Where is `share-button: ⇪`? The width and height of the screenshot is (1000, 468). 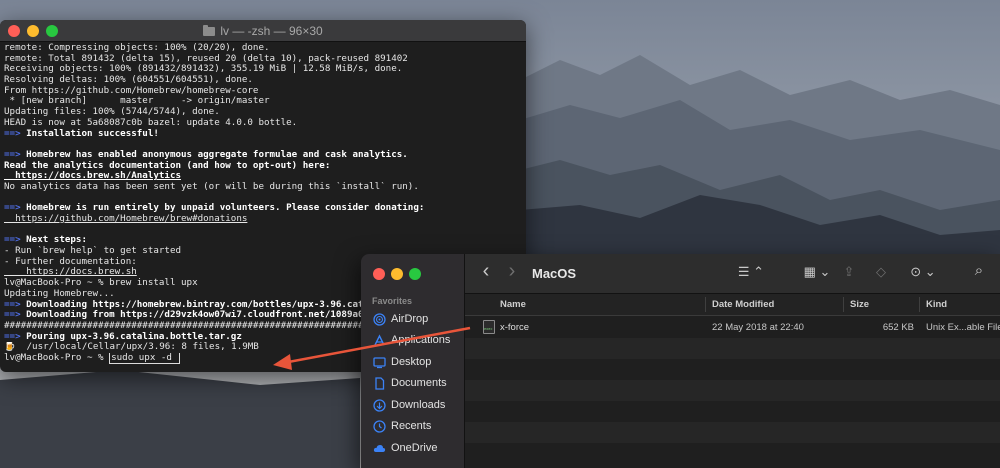 share-button: ⇪ is located at coordinates (849, 274).